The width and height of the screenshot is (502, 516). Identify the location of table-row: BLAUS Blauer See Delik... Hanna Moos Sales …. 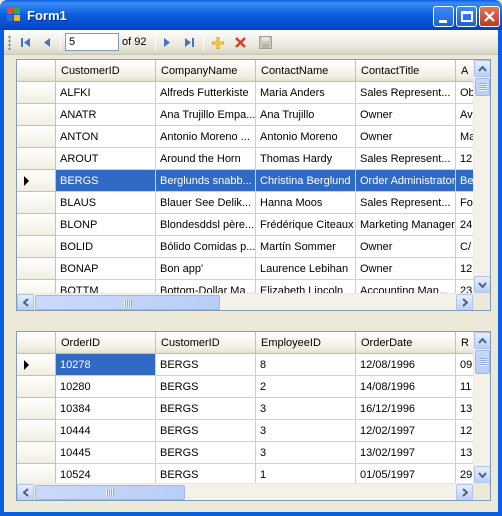
(253, 203).